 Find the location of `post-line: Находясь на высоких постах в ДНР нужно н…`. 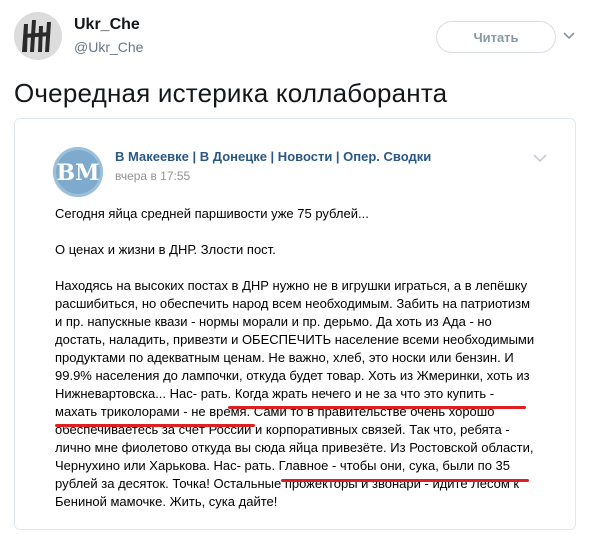

post-line: Находясь на высоких постах в ДНР нужно н… is located at coordinates (291, 285).